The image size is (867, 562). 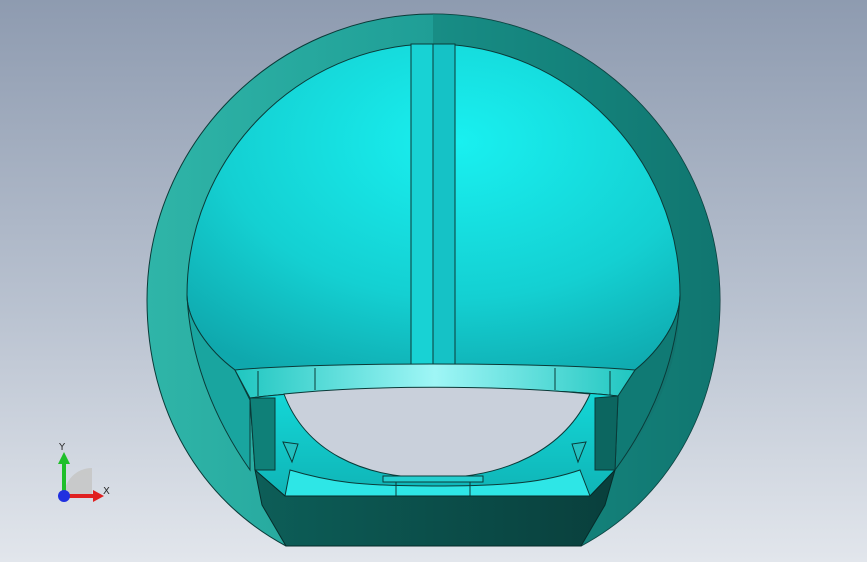 I want to click on z-axis-dot, so click(x=64, y=496).